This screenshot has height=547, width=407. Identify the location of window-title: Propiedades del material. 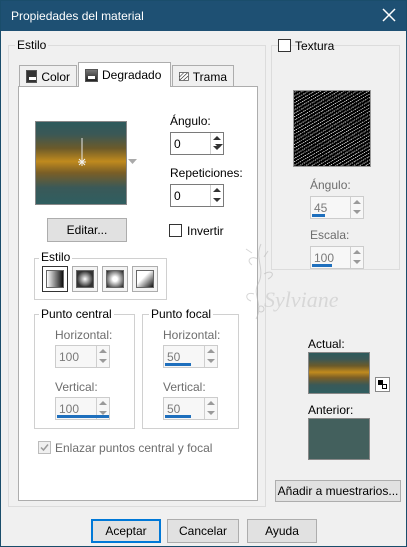
(77, 16).